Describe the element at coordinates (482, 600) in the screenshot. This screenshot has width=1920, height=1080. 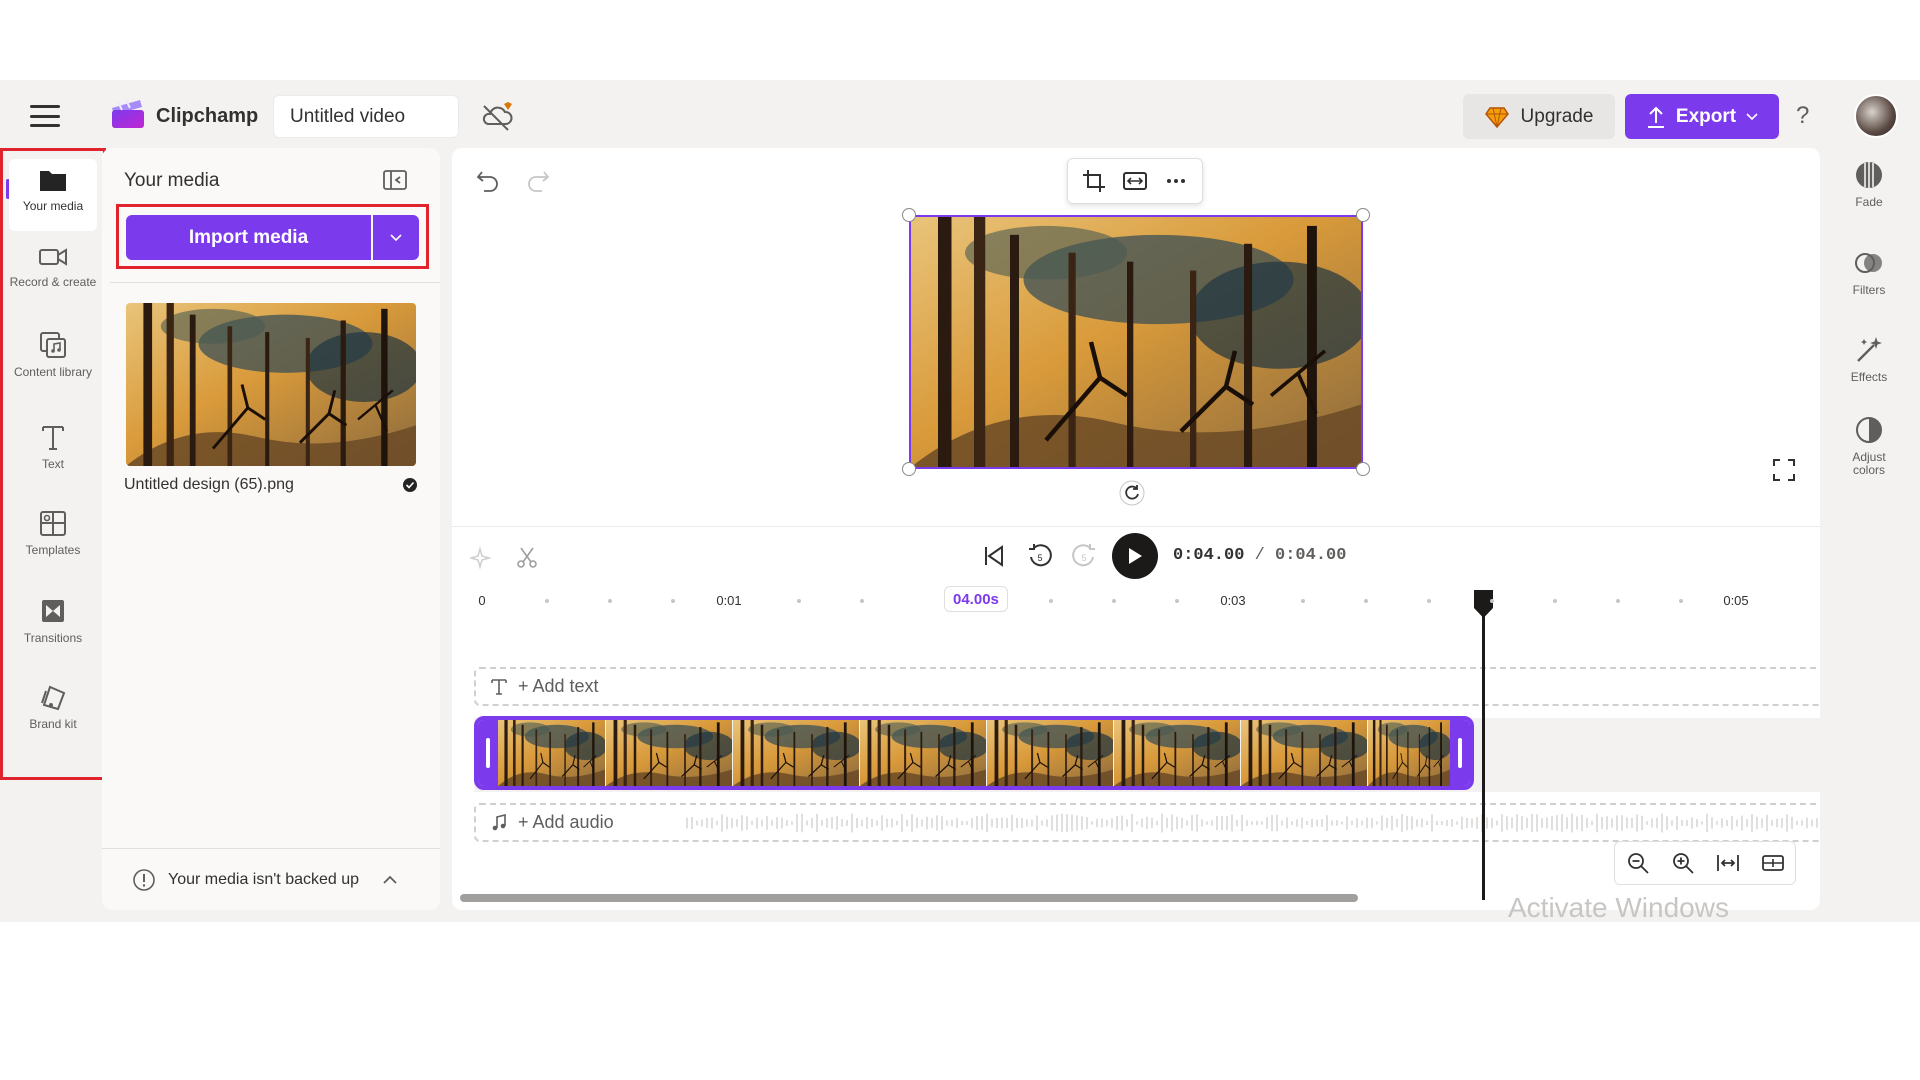
I see `tick-label: 0` at that location.